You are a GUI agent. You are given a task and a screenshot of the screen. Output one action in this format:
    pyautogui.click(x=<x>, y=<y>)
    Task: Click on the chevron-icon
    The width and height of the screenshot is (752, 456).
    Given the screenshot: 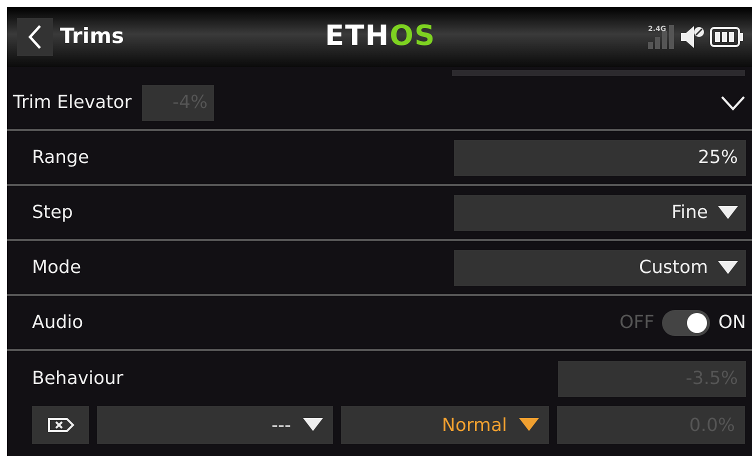 What is the action you would take?
    pyautogui.click(x=733, y=102)
    